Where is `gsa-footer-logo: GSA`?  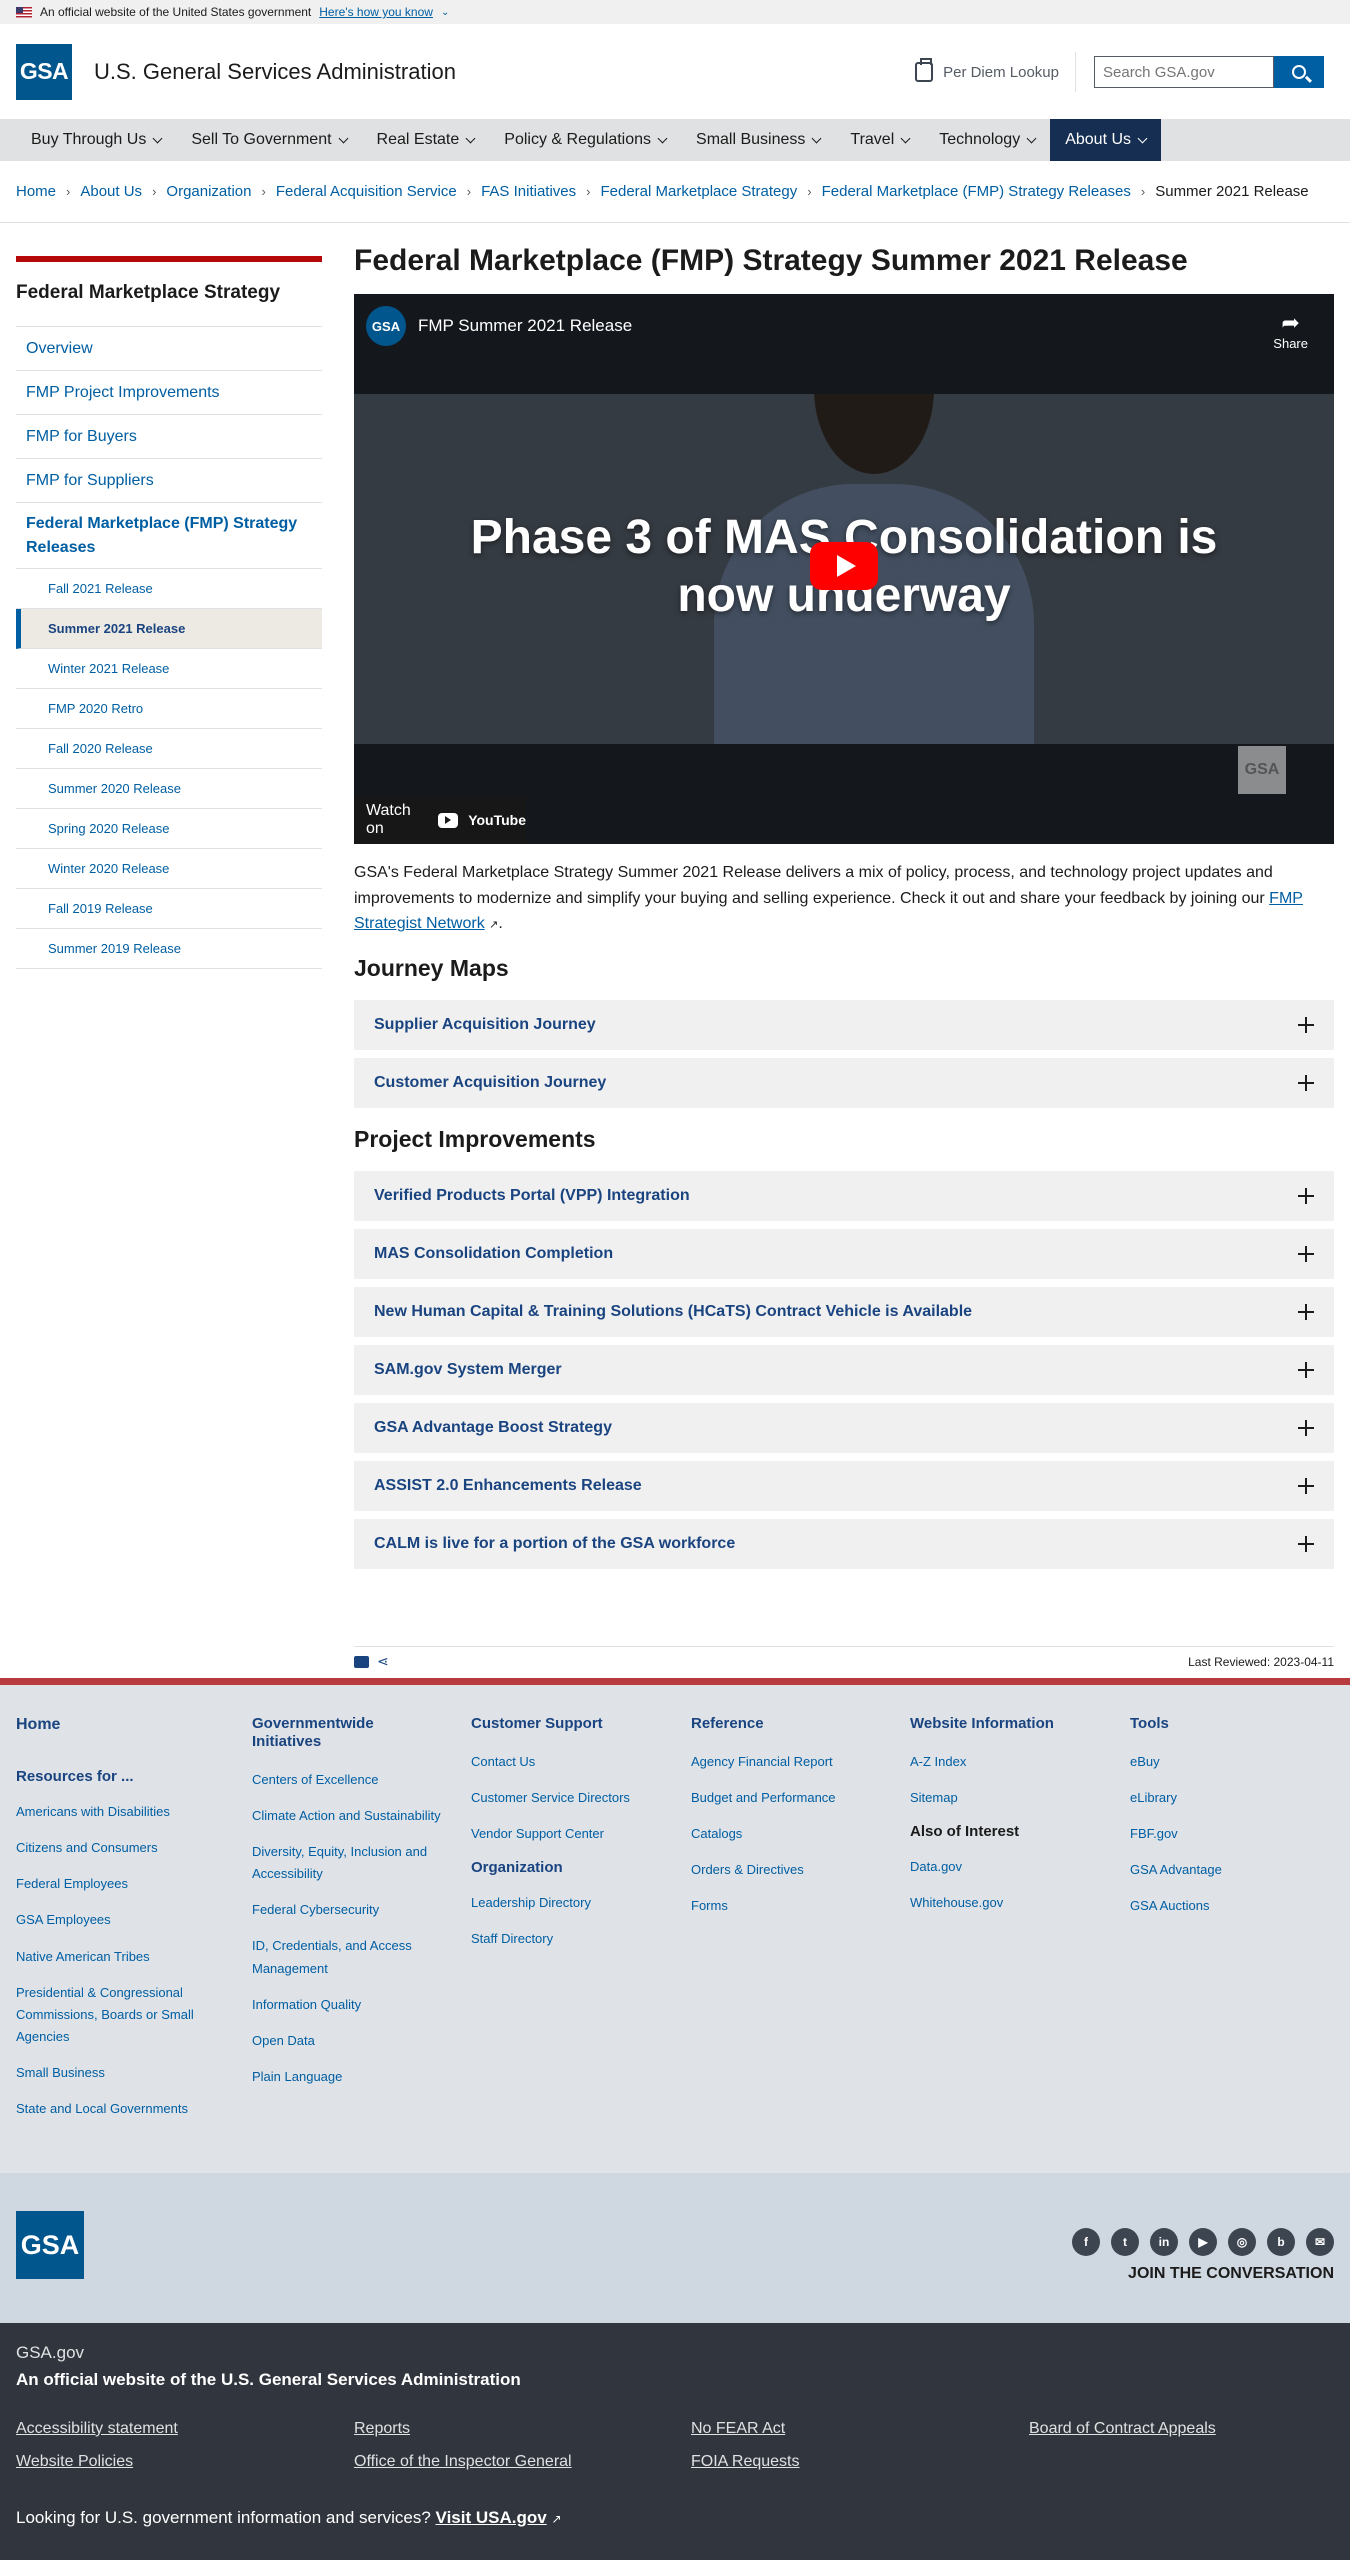 gsa-footer-logo: GSA is located at coordinates (50, 2245).